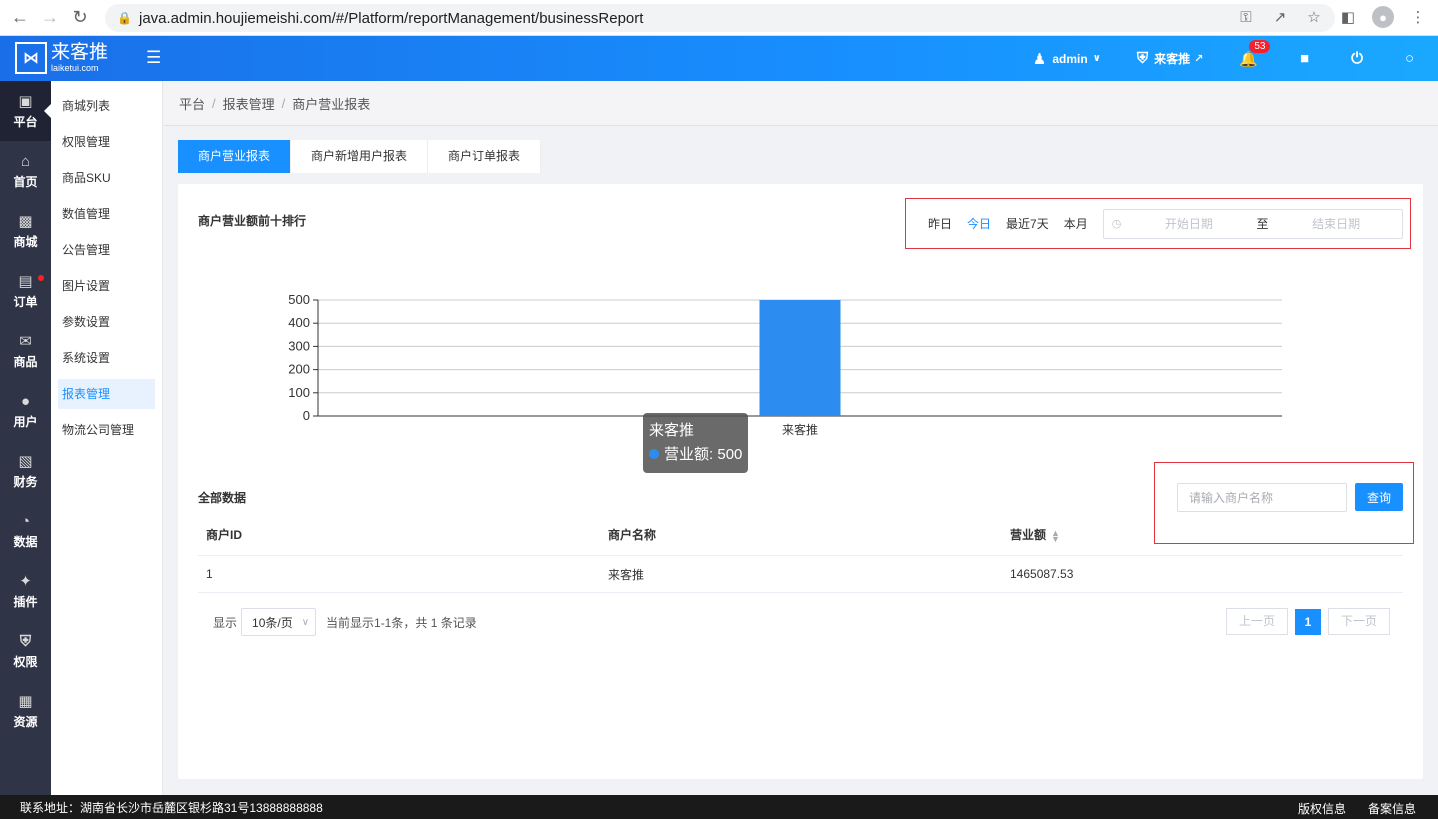 This screenshot has height=819, width=1438. What do you see at coordinates (106, 178) in the screenshot?
I see `submenu-item: 商品SKU` at bounding box center [106, 178].